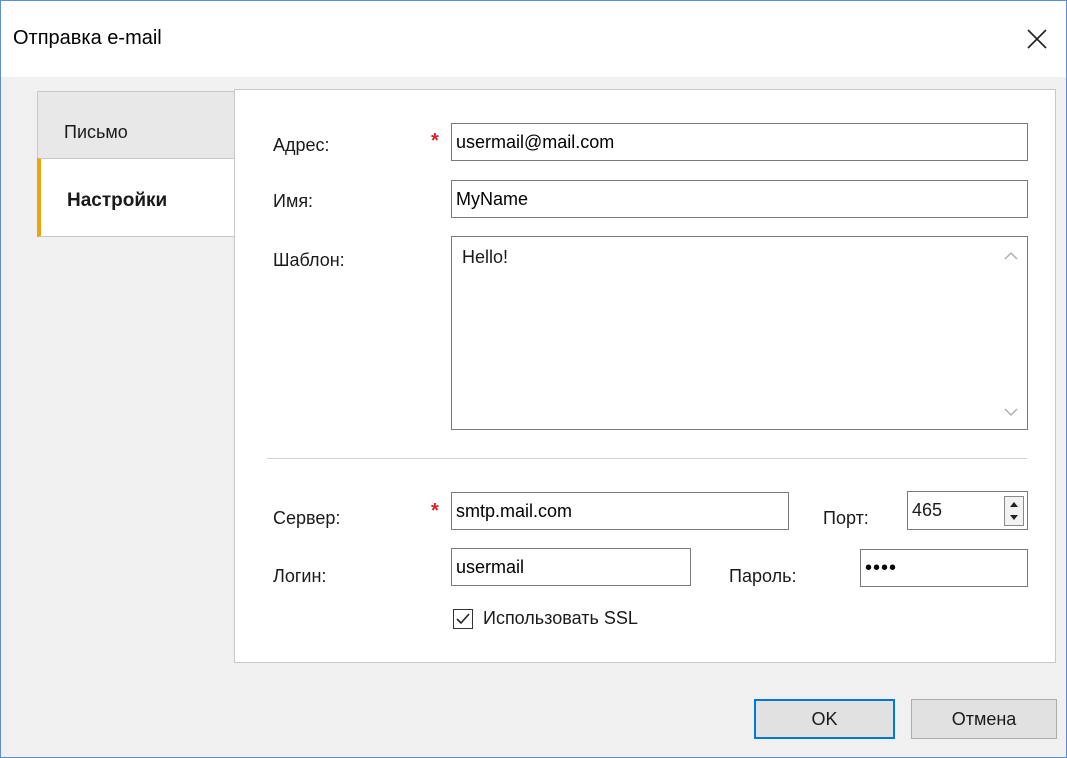  Describe the element at coordinates (309, 260) in the screenshot. I see `template-label: Шаблон:` at that location.